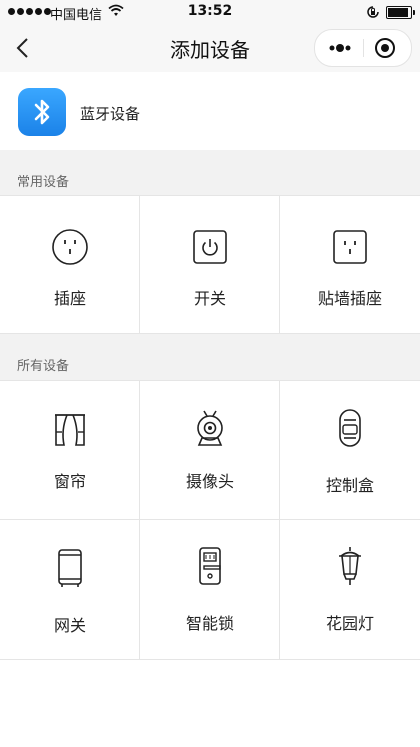  I want to click on device-label: 摄像头, so click(209, 481).